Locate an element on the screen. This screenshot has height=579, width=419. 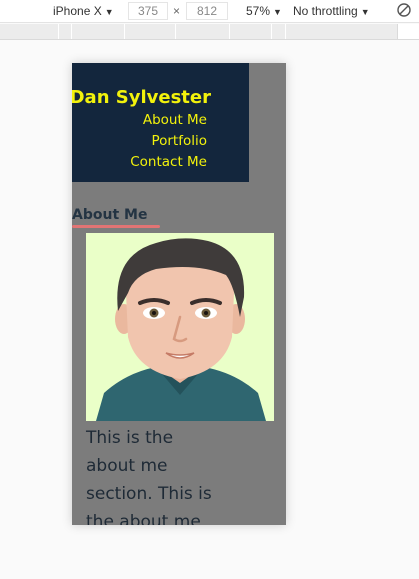
avatar is located at coordinates (180, 327).